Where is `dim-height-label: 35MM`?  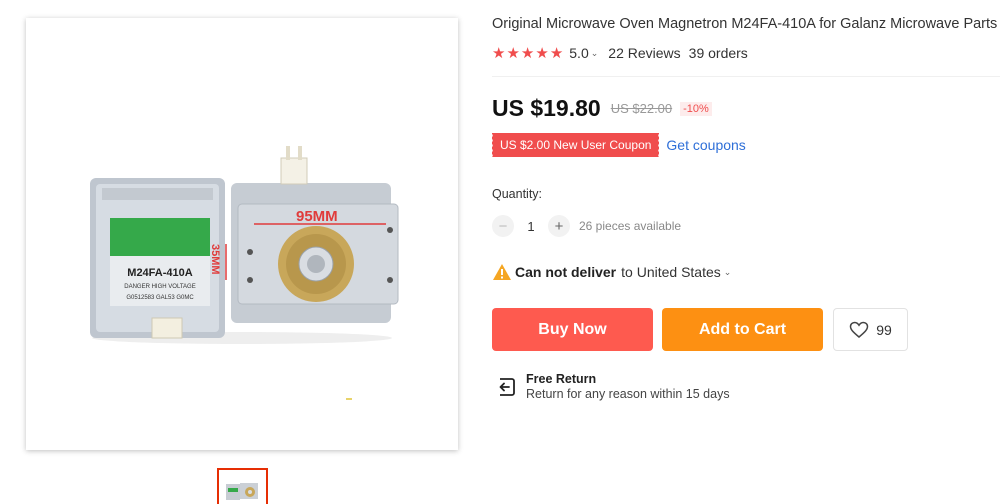
dim-height-label: 35MM is located at coordinates (215, 259).